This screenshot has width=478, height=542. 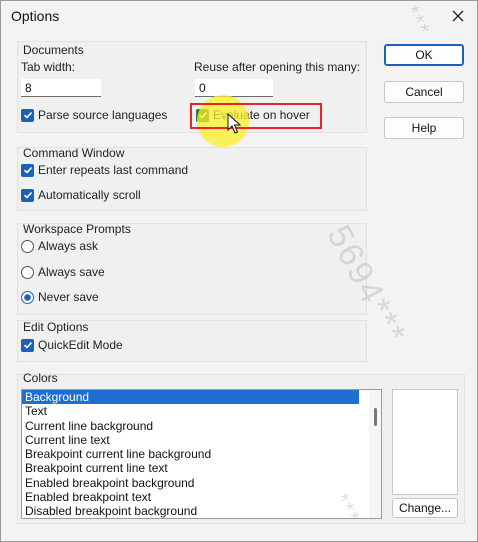 I want to click on parse-source-checkbox: Parse source languages, so click(x=94, y=115).